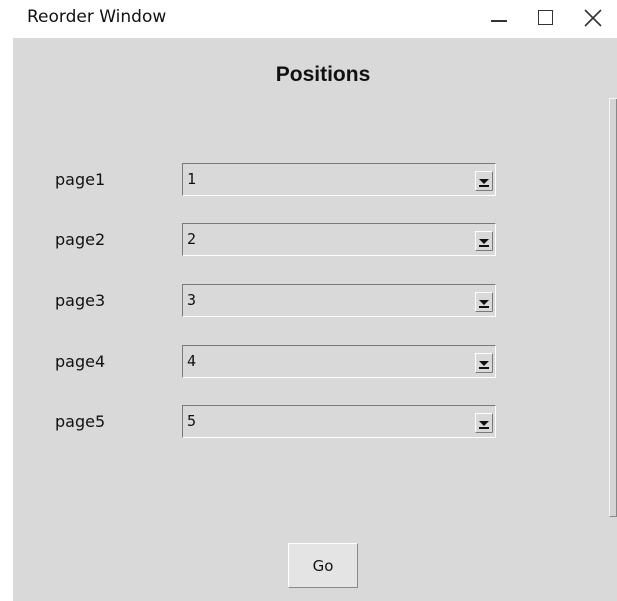 The width and height of the screenshot is (617, 601). Describe the element at coordinates (192, 361) in the screenshot. I see `select-value: 4` at that location.